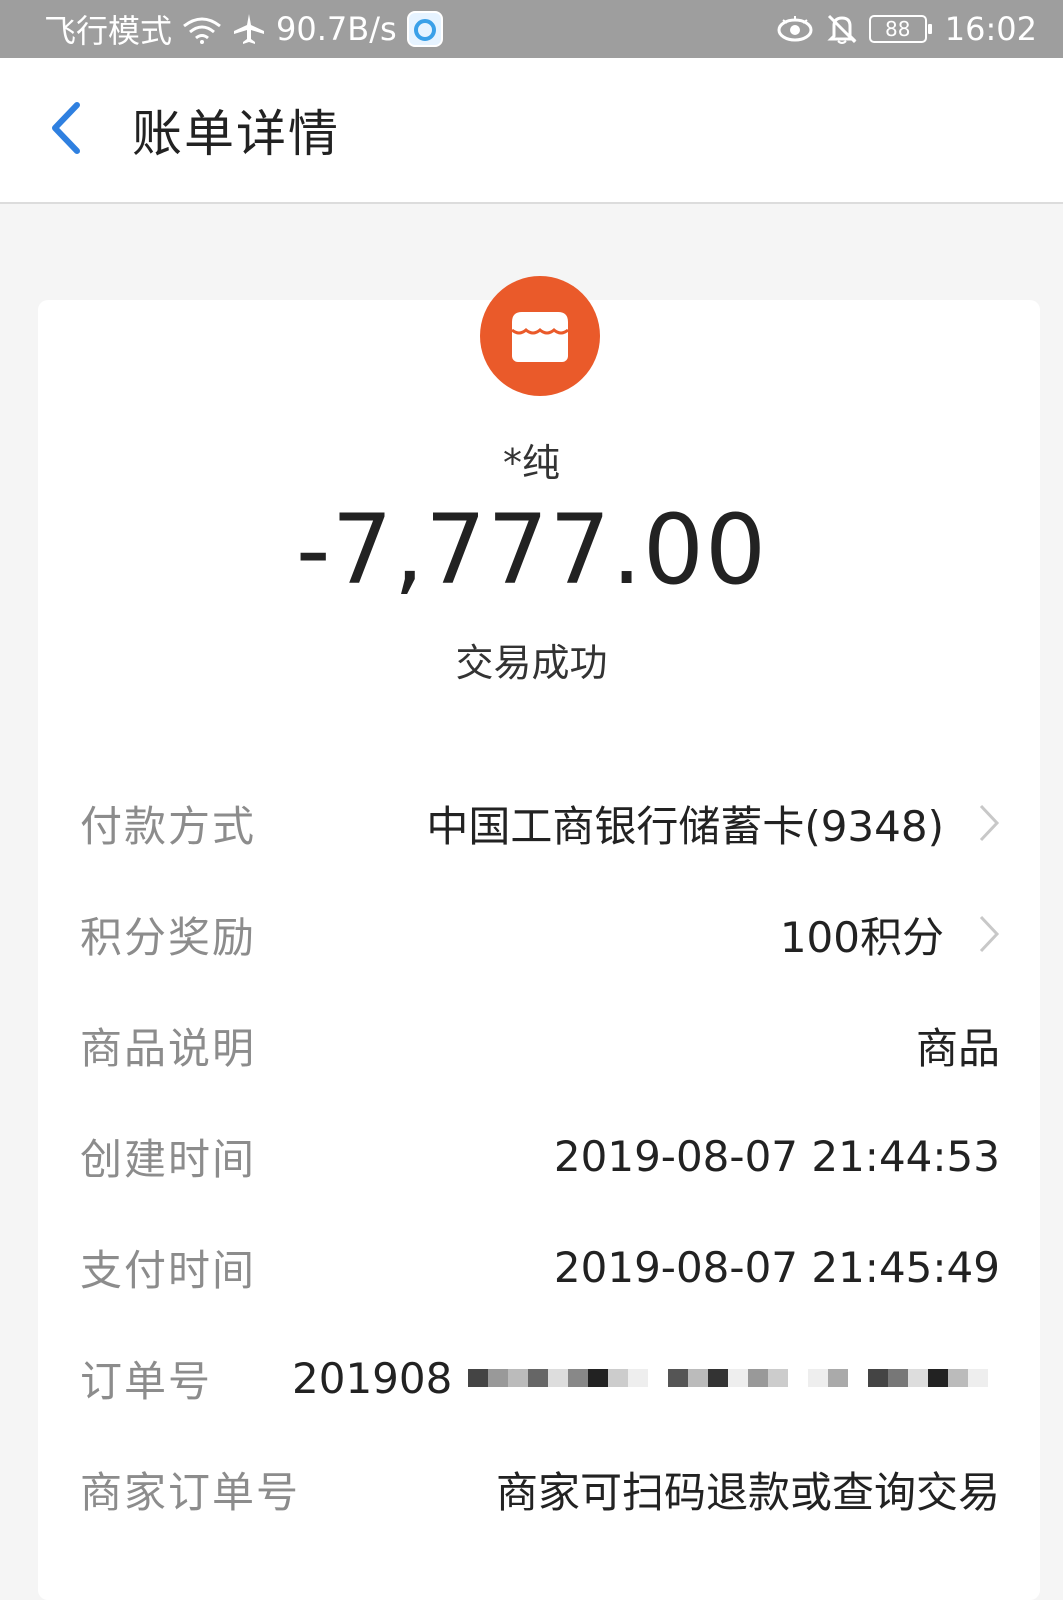 This screenshot has width=1063, height=1600. What do you see at coordinates (861, 937) in the screenshot?
I see `points-value: 100积分` at bounding box center [861, 937].